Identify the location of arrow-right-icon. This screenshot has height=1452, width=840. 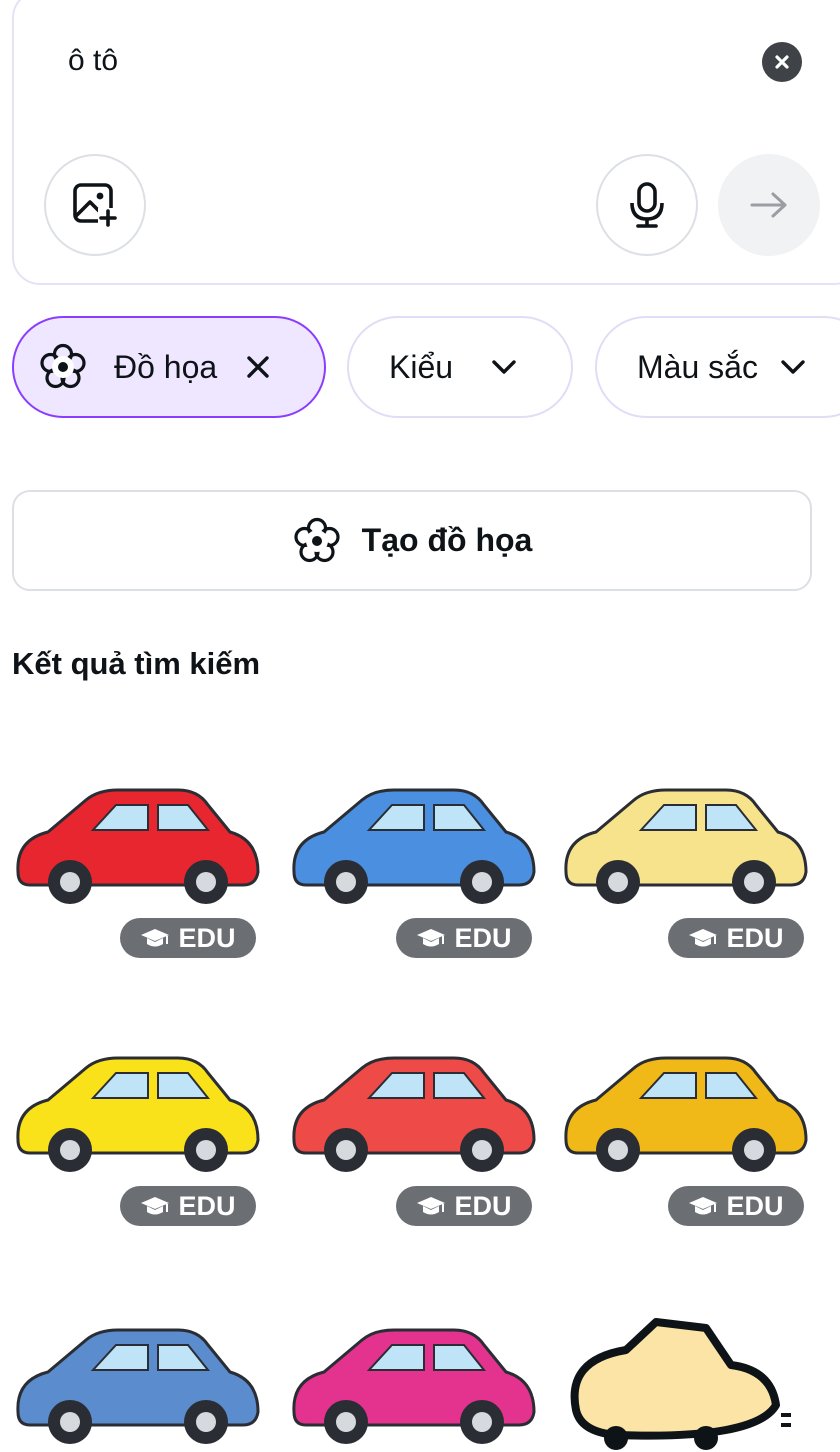
(768, 205).